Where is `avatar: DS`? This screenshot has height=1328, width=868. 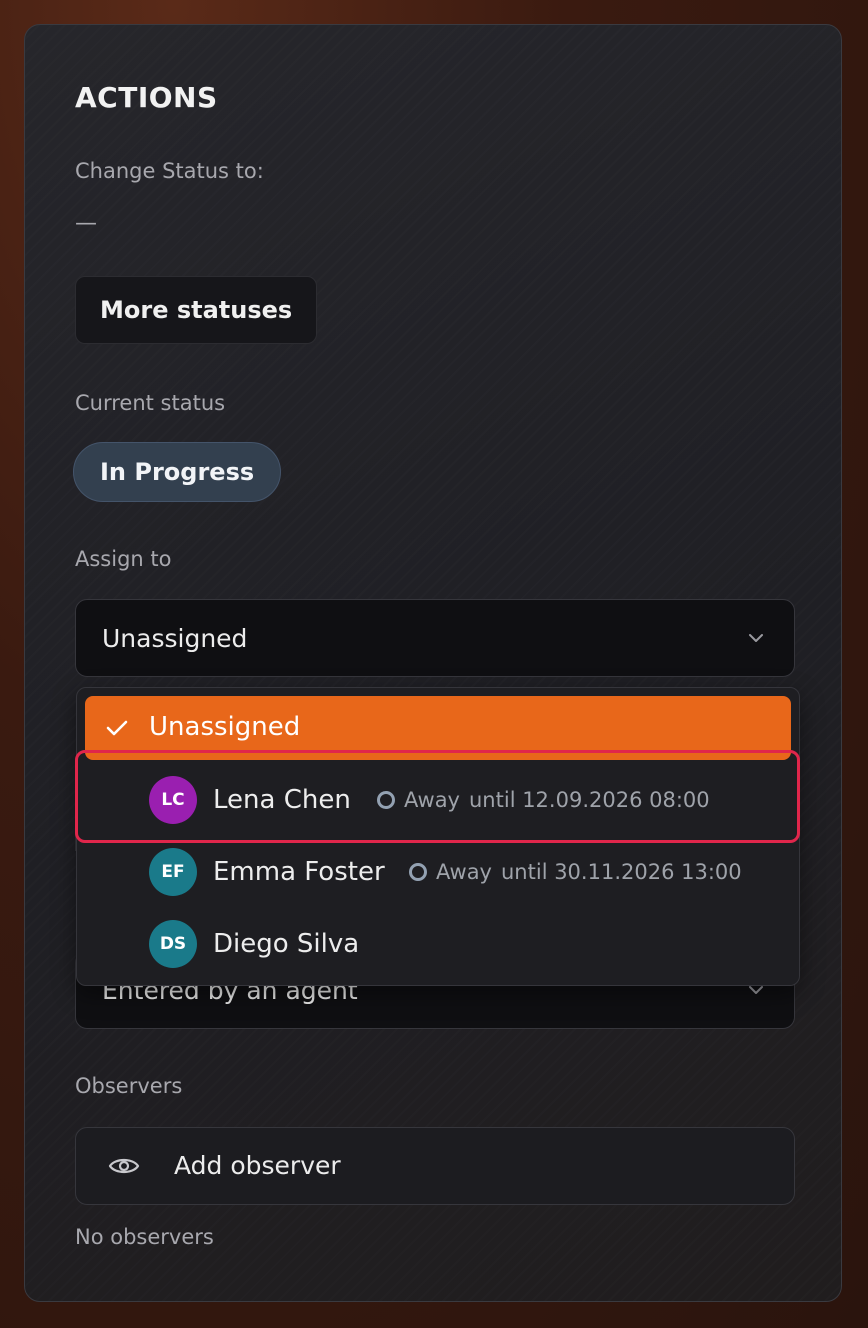 avatar: DS is located at coordinates (173, 944).